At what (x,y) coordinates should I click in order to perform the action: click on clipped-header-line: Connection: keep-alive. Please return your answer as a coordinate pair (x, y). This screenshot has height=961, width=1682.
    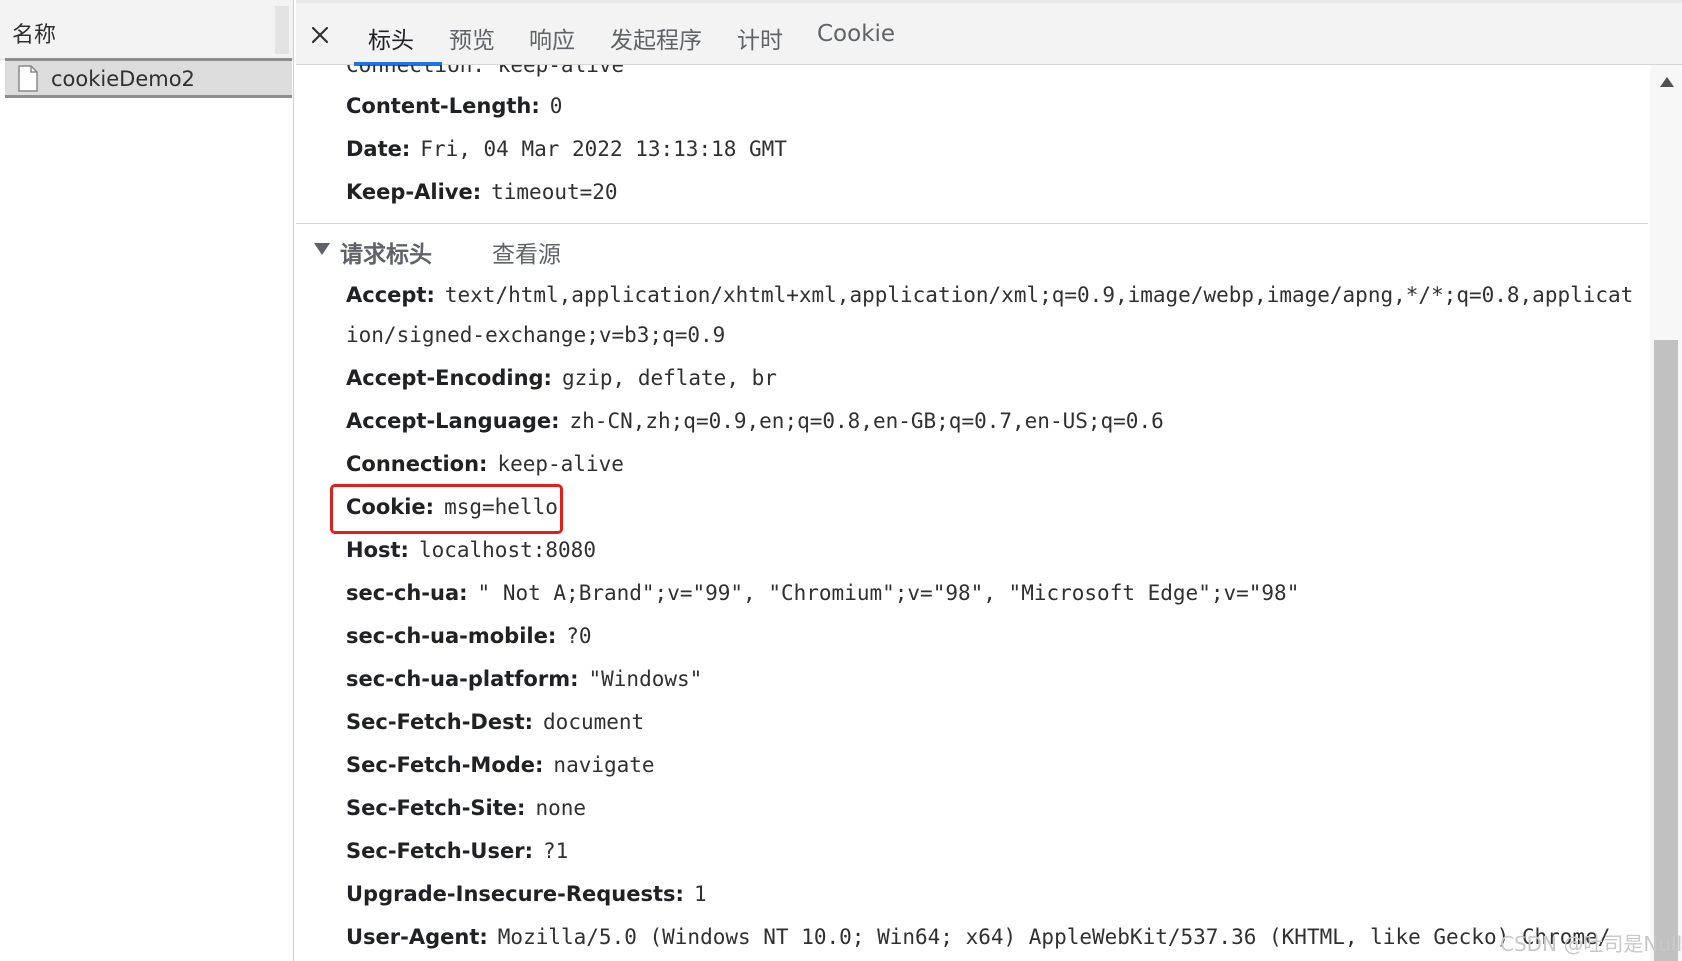
    Looking at the image, I should click on (485, 71).